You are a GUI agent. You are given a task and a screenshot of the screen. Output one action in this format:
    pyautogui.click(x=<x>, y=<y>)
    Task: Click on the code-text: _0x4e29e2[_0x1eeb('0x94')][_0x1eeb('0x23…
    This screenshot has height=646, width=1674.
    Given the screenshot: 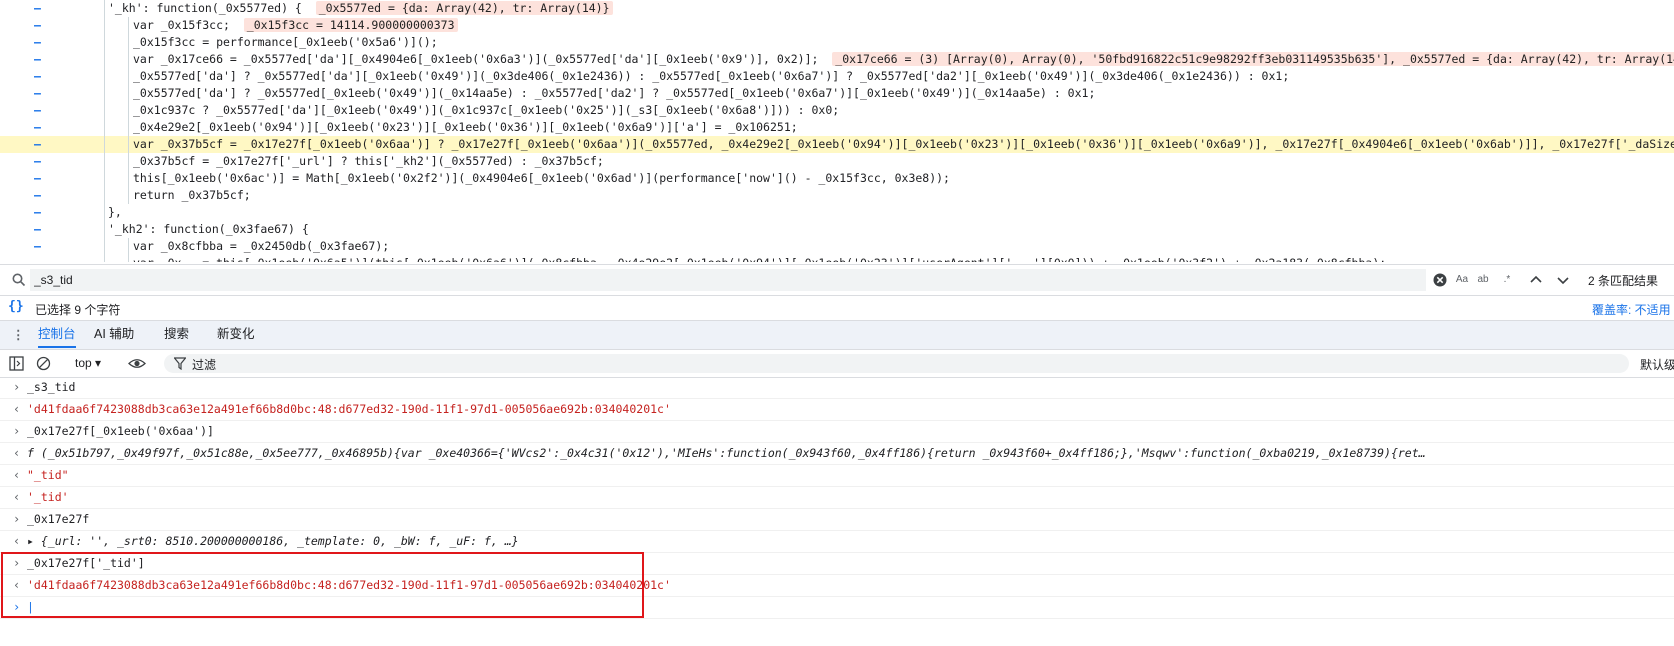 What is the action you would take?
    pyautogui.click(x=465, y=127)
    